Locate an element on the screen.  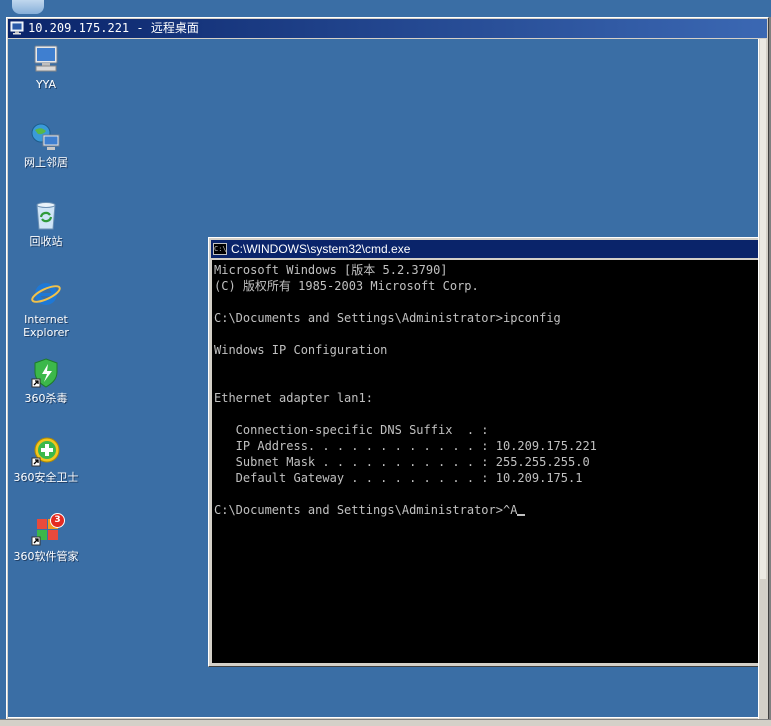
console-line: Ethernet adapter lan1: is located at coordinates (293, 398).